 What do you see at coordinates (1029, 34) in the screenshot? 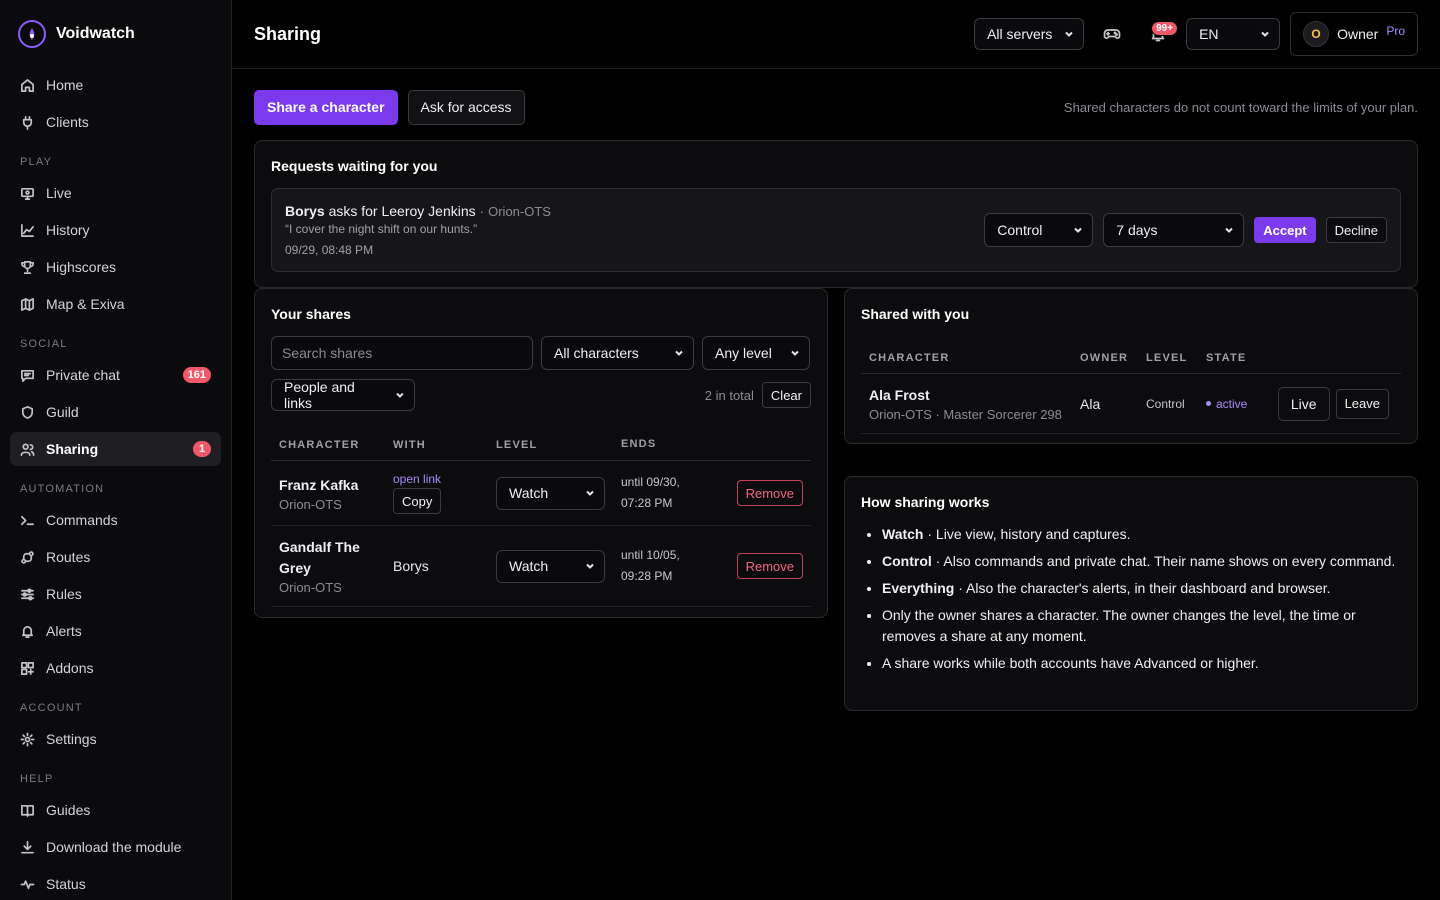
I see `server-select: All servers` at bounding box center [1029, 34].